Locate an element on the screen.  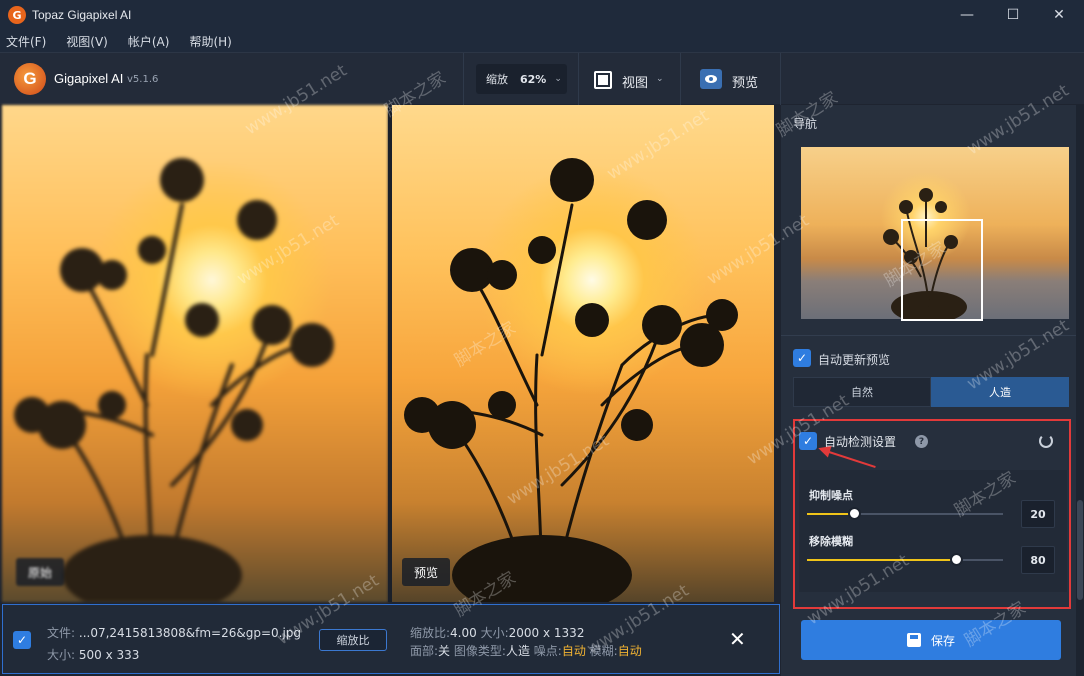
menu-help: 帮助(H) is located at coordinates (210, 41).